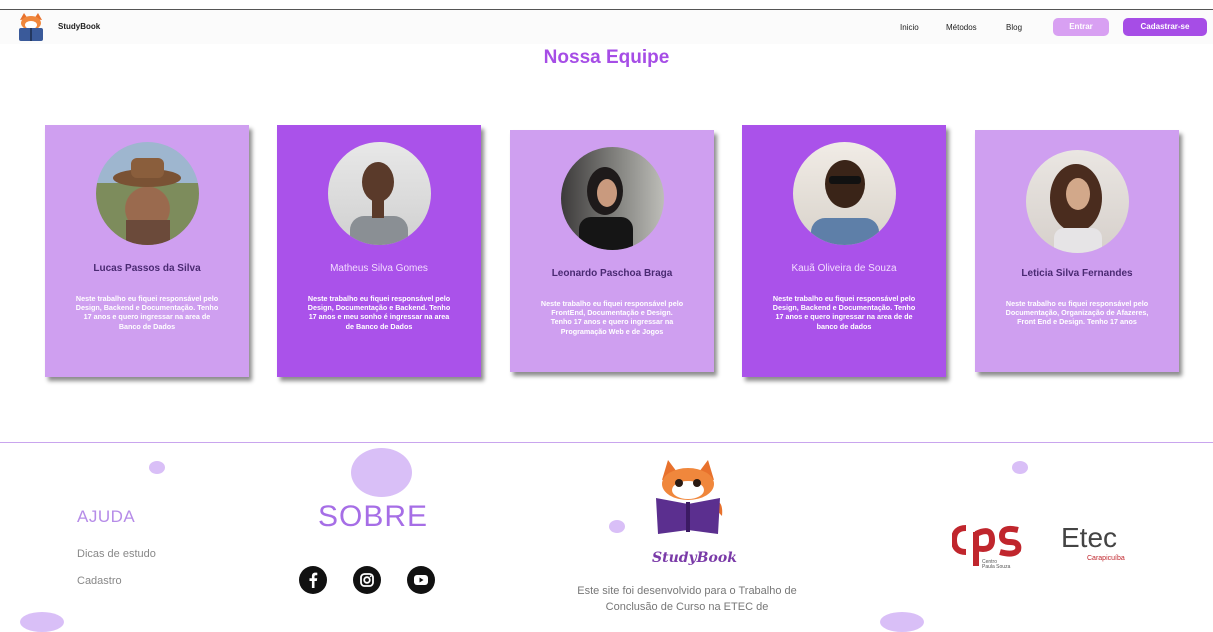 The image size is (1213, 632). I want to click on member-name: Matheus Silva Gomes, so click(379, 268).